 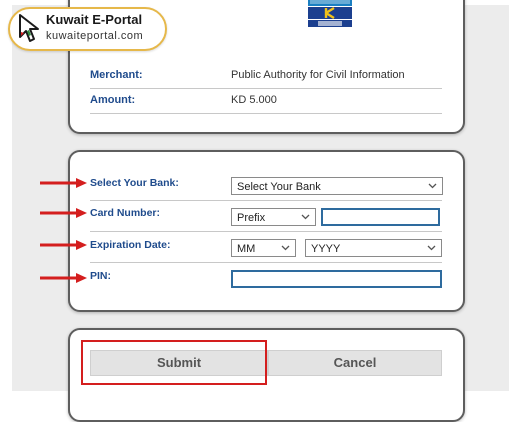 I want to click on amount-value: KD 5.000, so click(x=254, y=100).